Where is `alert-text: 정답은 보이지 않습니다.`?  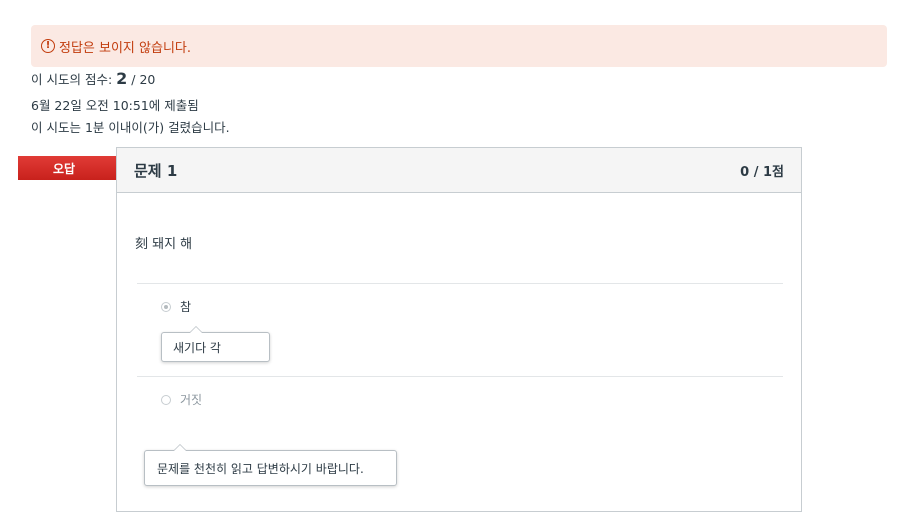 alert-text: 정답은 보이지 않습니다. is located at coordinates (125, 48).